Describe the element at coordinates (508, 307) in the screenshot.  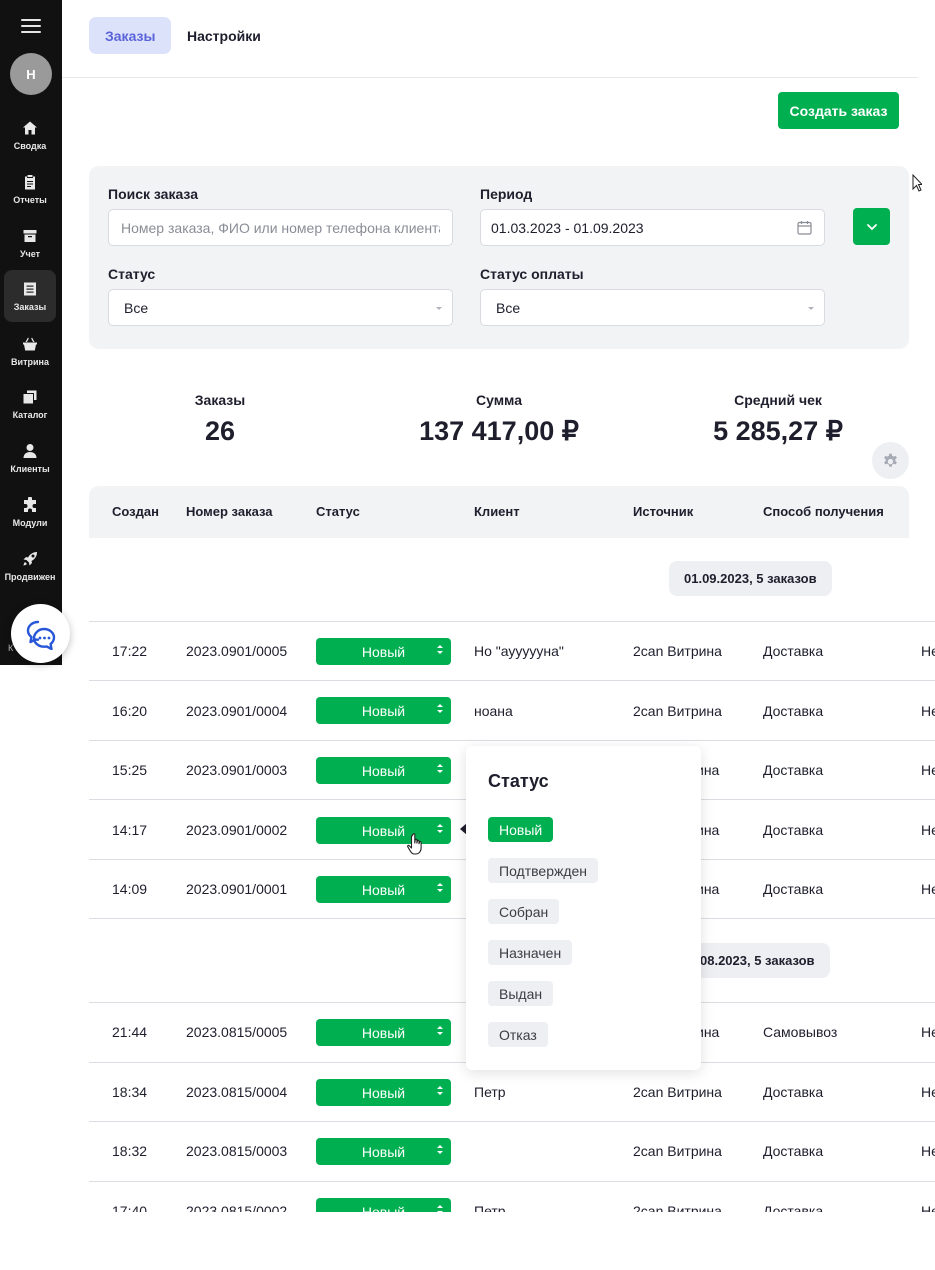
I see `payment-status-value: Все` at that location.